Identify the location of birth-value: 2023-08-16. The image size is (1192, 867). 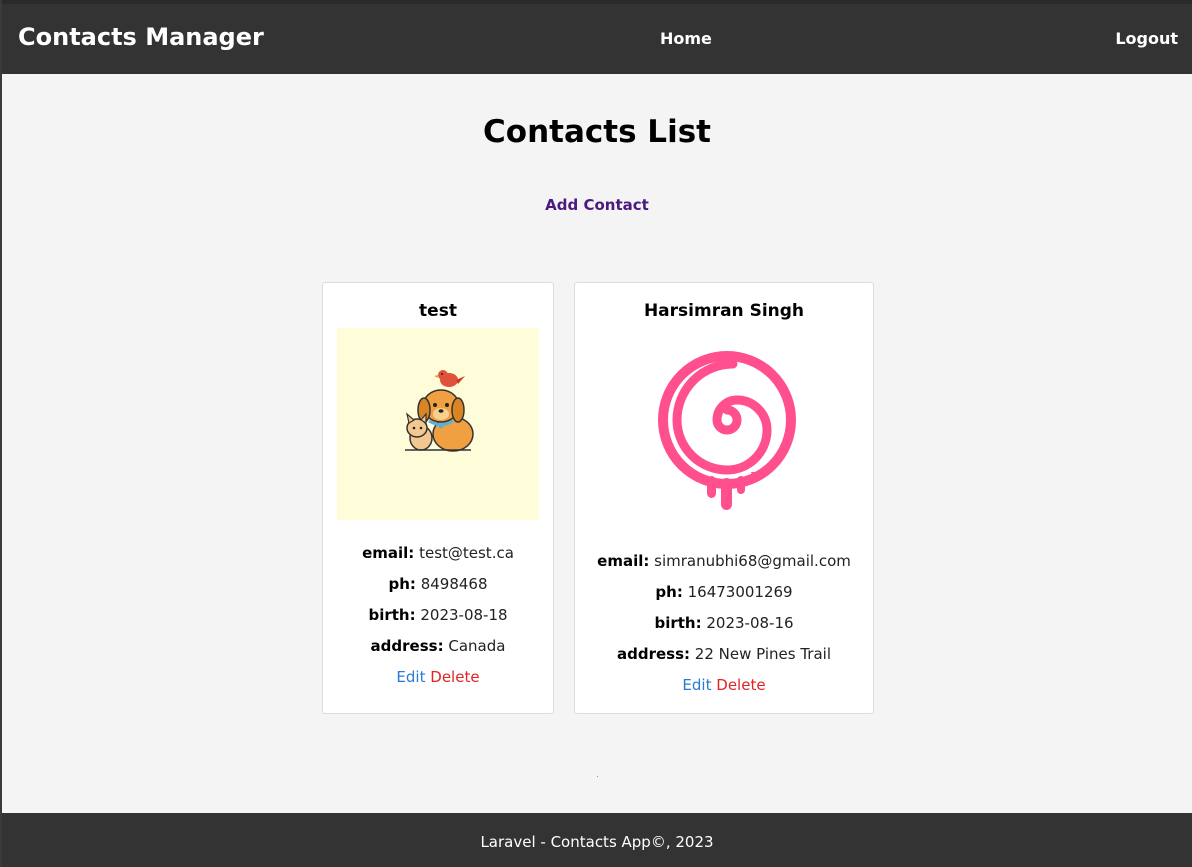
(750, 623).